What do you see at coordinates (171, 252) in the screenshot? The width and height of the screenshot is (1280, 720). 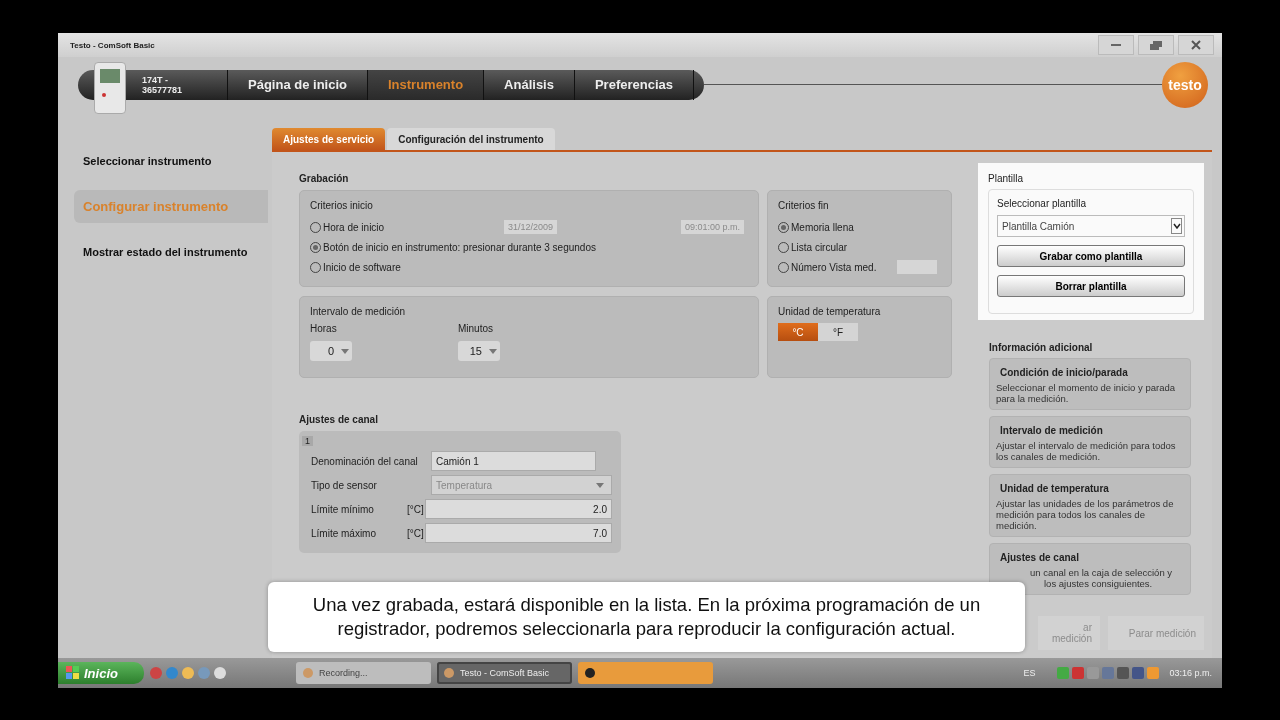 I see `sidebar-item: Mostrar estado del instrumento` at bounding box center [171, 252].